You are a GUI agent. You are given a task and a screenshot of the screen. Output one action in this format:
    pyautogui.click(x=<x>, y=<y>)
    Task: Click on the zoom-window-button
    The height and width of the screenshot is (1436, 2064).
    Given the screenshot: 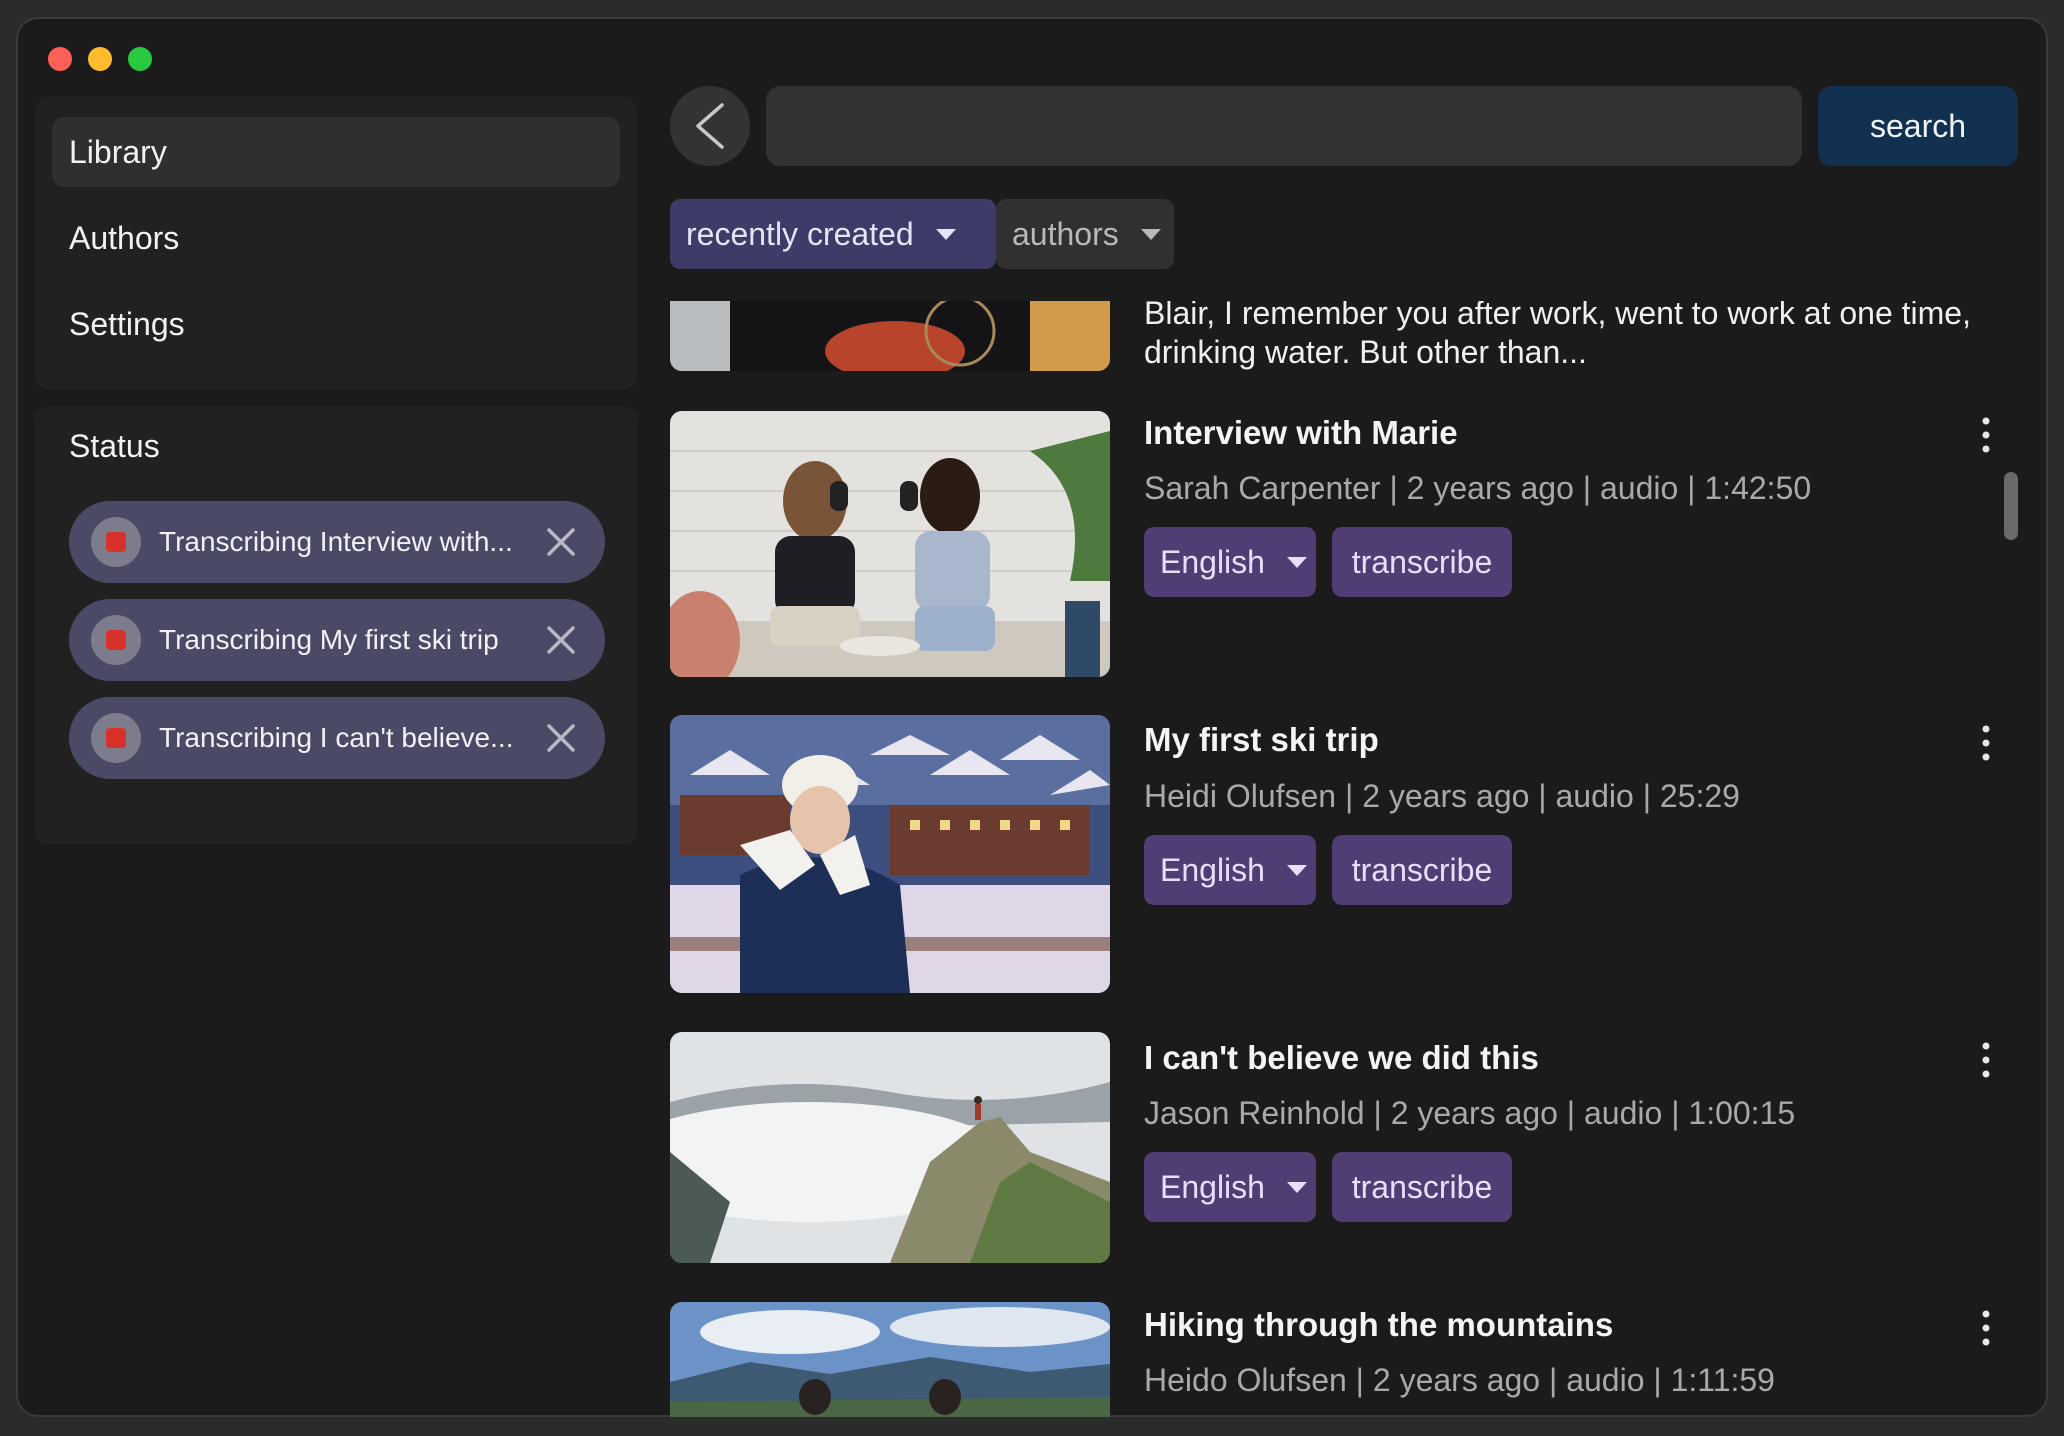 What is the action you would take?
    pyautogui.click(x=140, y=59)
    